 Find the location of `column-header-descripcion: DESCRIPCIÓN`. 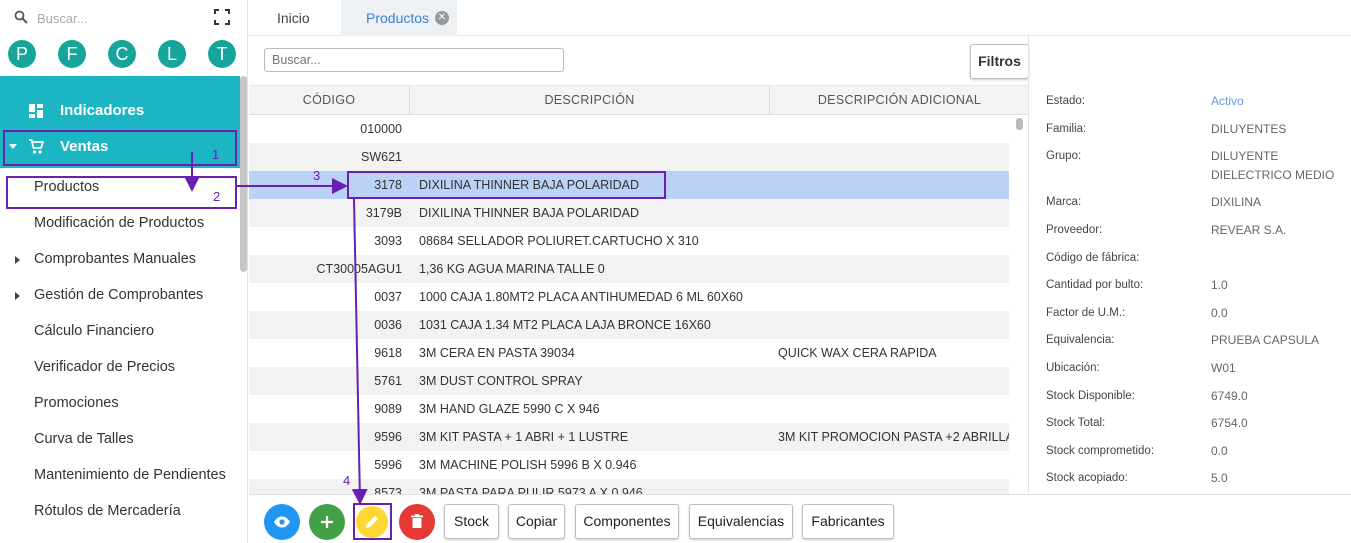

column-header-descripcion: DESCRIPCIÓN is located at coordinates (590, 100).